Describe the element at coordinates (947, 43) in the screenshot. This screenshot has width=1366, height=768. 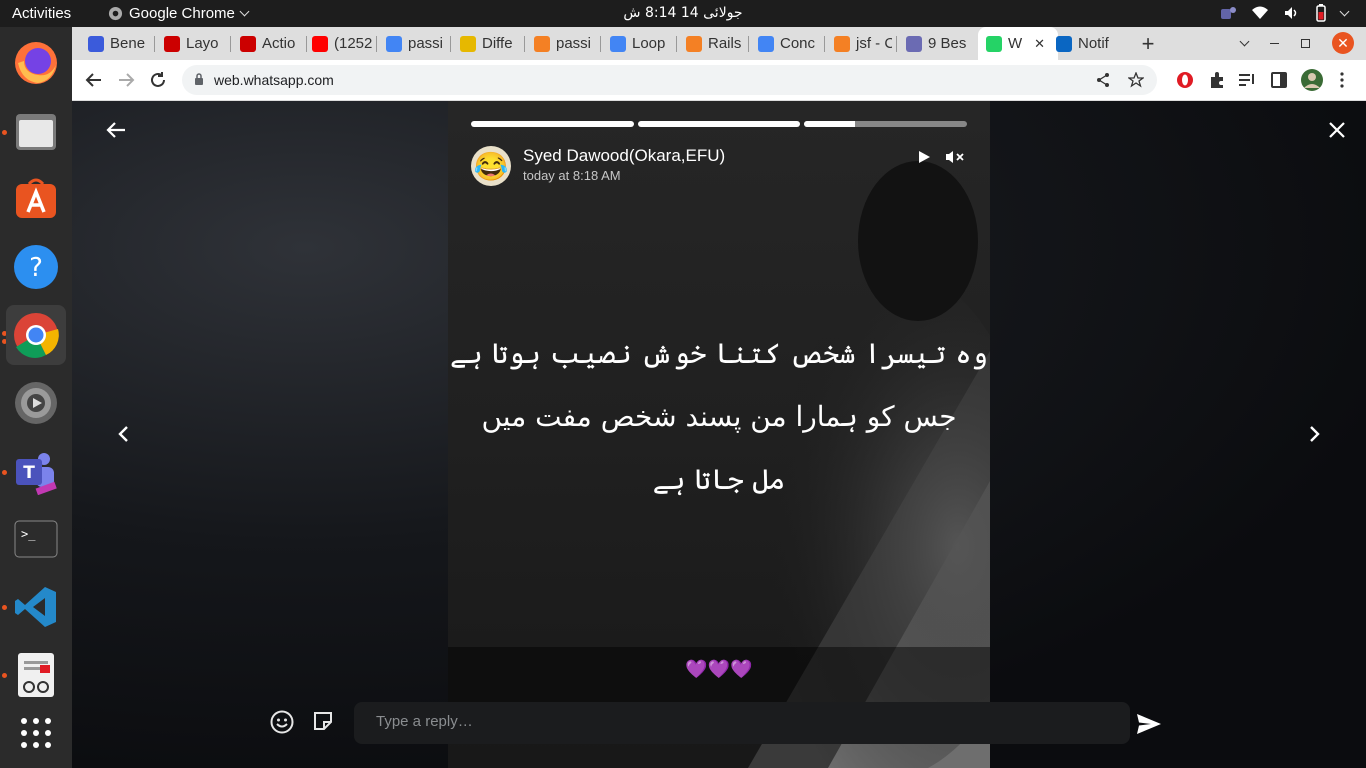
I see `tab-label: 9 Bes` at that location.